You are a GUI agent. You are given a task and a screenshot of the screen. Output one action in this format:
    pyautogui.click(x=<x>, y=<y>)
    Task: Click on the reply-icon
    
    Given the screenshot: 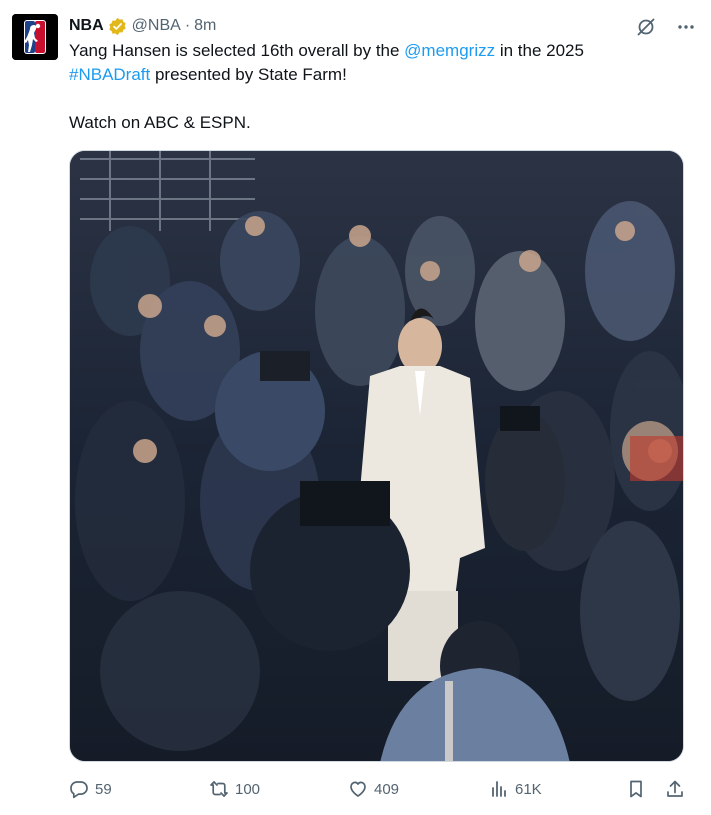 What is the action you would take?
    pyautogui.click(x=79, y=790)
    